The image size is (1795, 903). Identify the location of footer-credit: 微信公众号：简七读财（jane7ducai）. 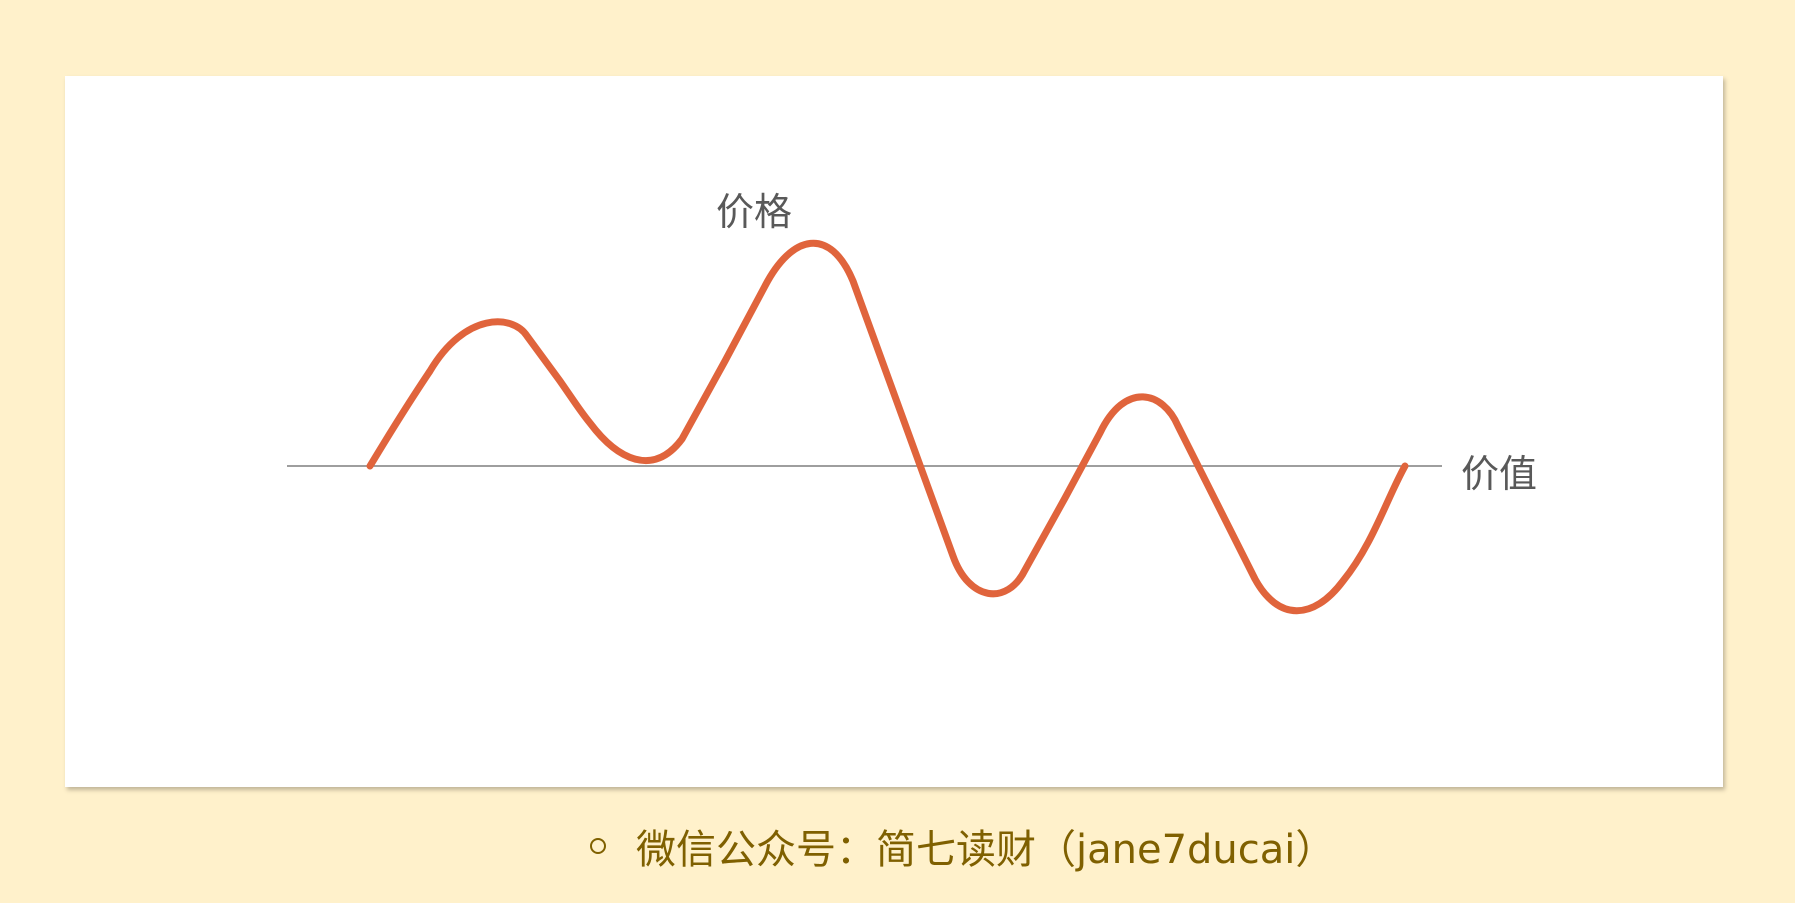
(962, 846).